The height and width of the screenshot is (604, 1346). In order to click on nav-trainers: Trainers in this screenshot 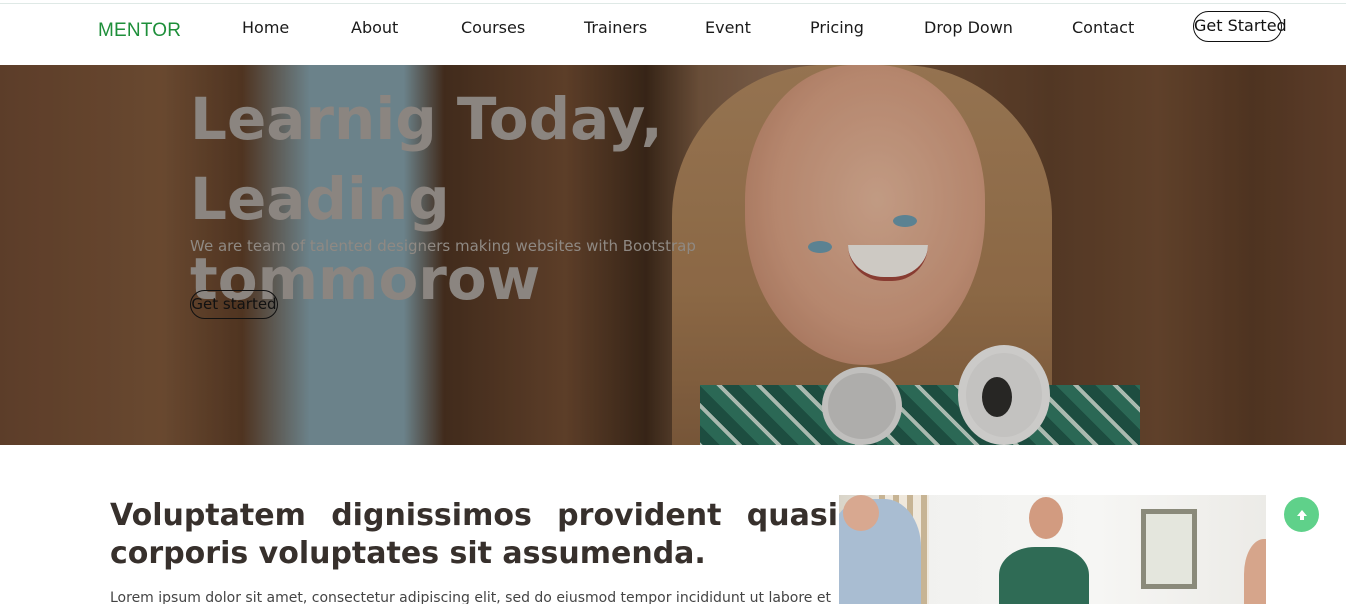, I will do `click(615, 27)`.